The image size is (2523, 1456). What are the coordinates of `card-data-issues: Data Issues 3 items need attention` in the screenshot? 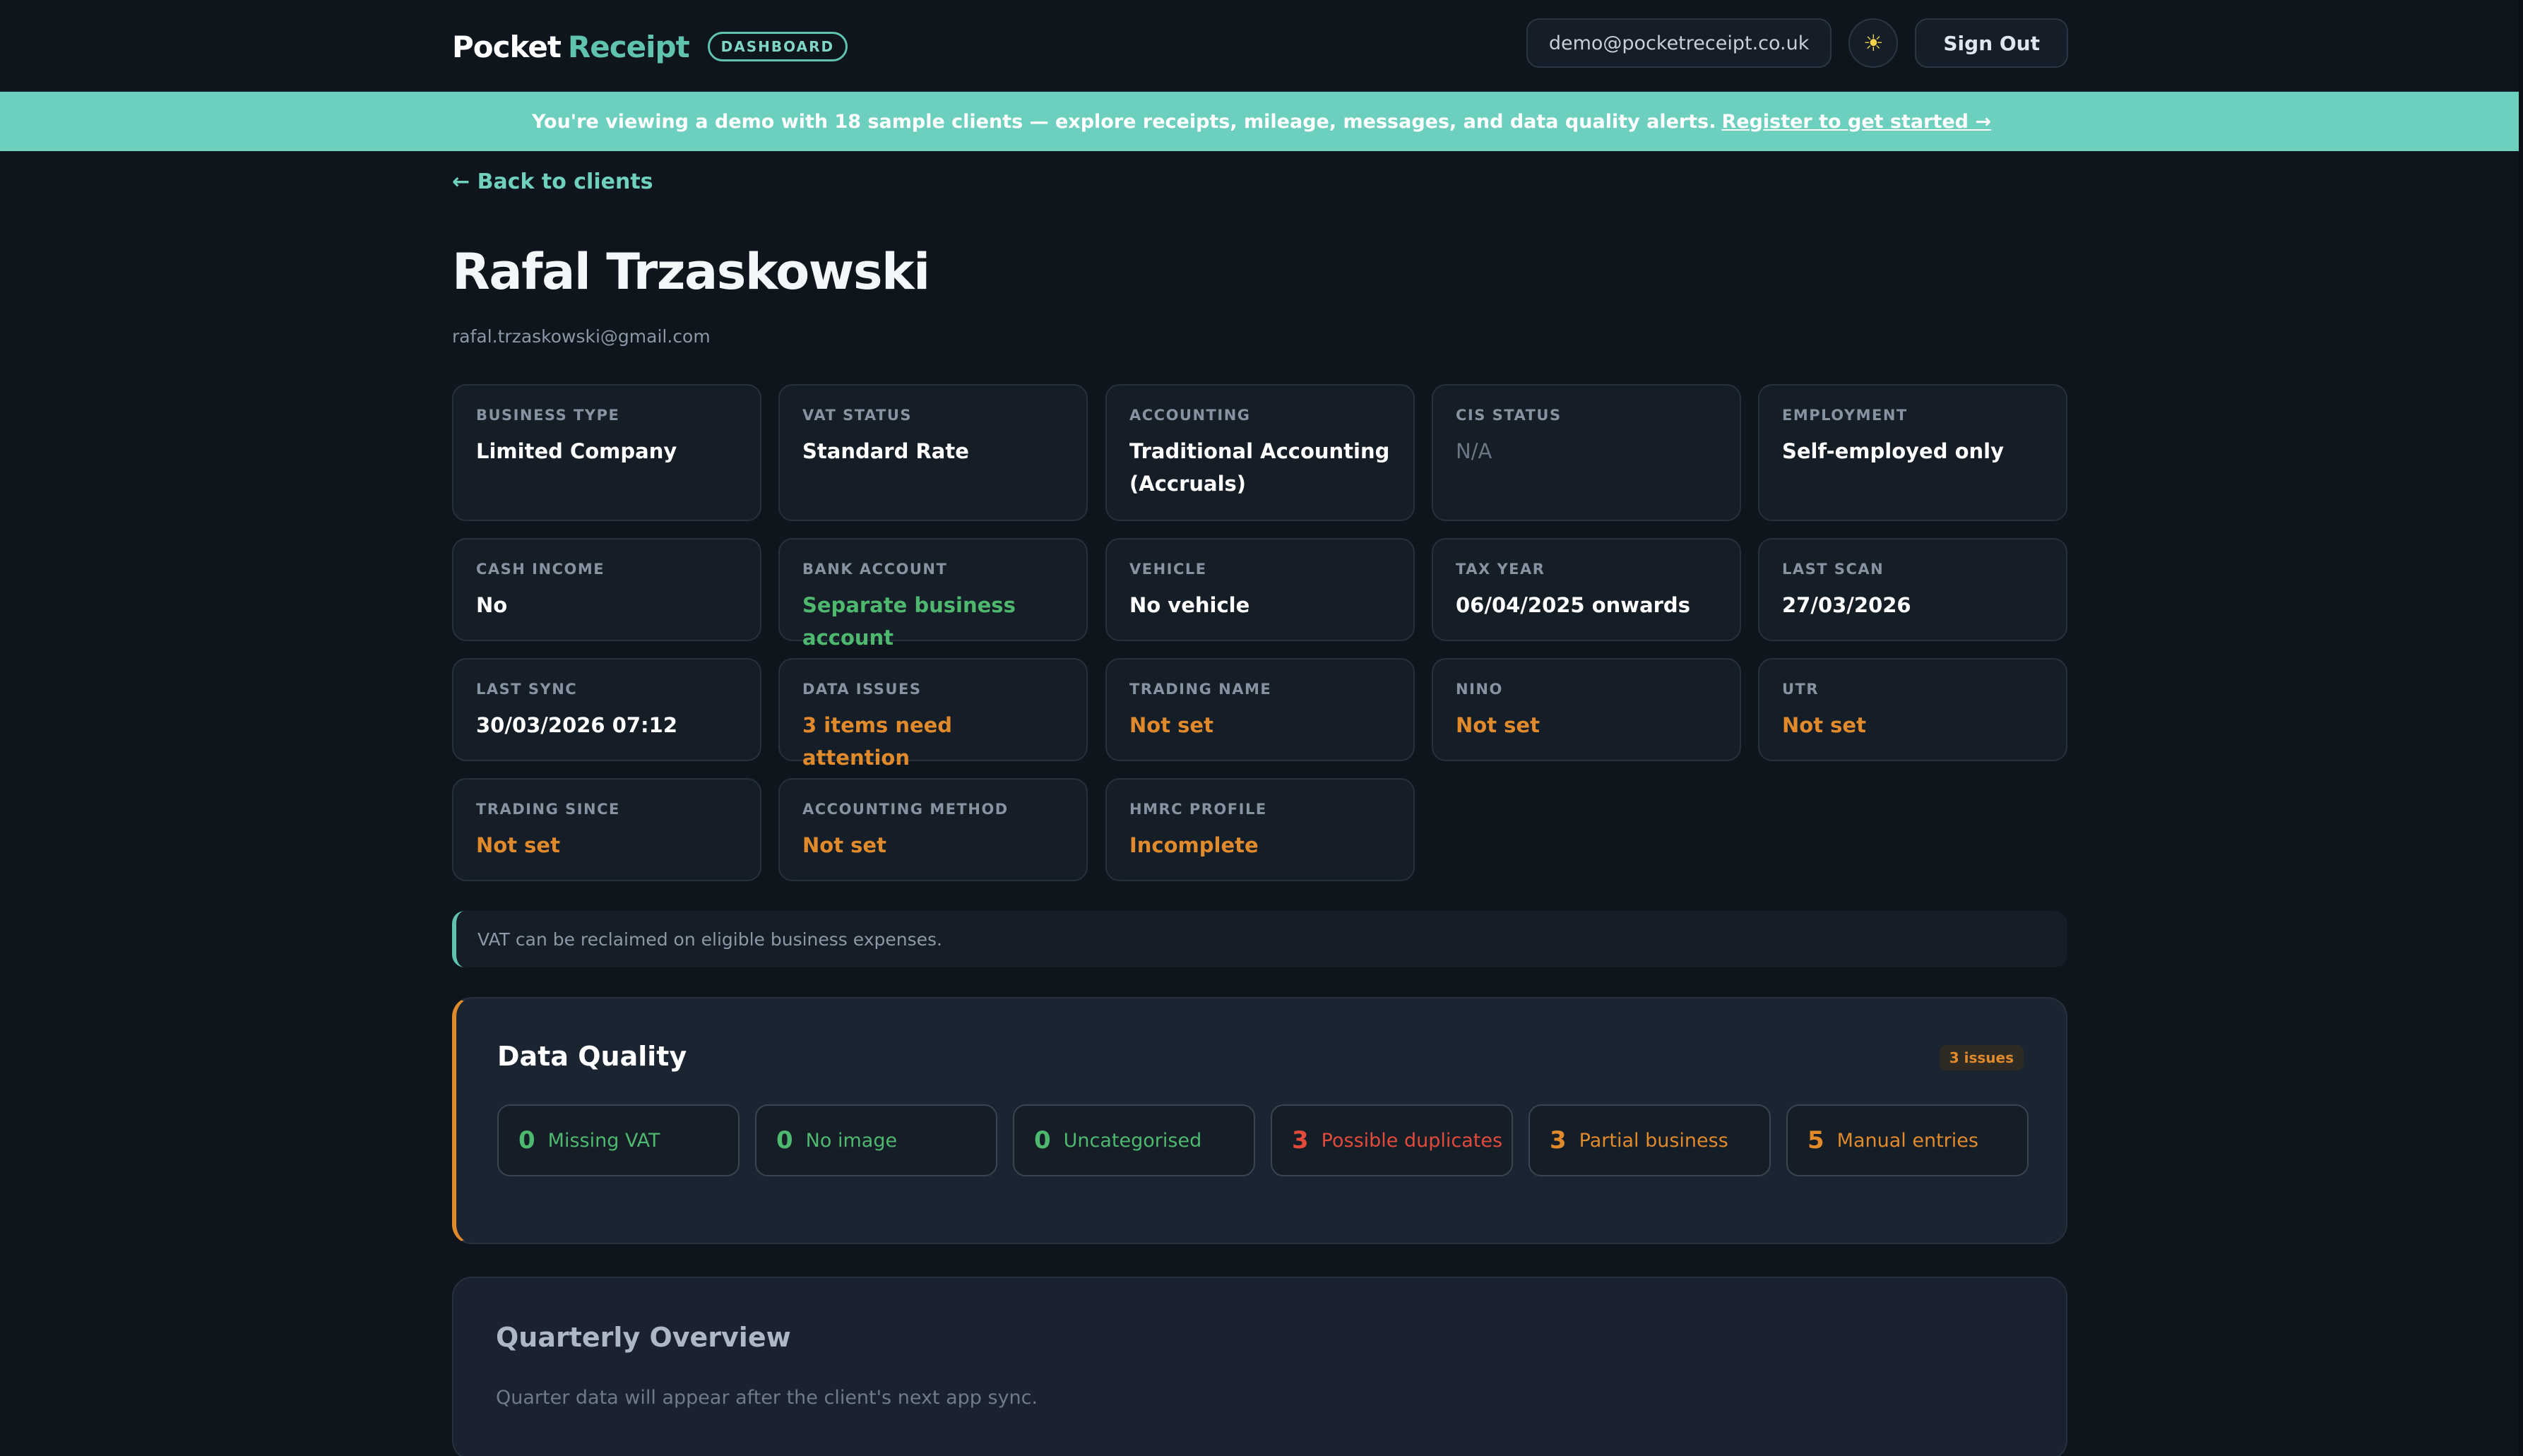 It's located at (933, 714).